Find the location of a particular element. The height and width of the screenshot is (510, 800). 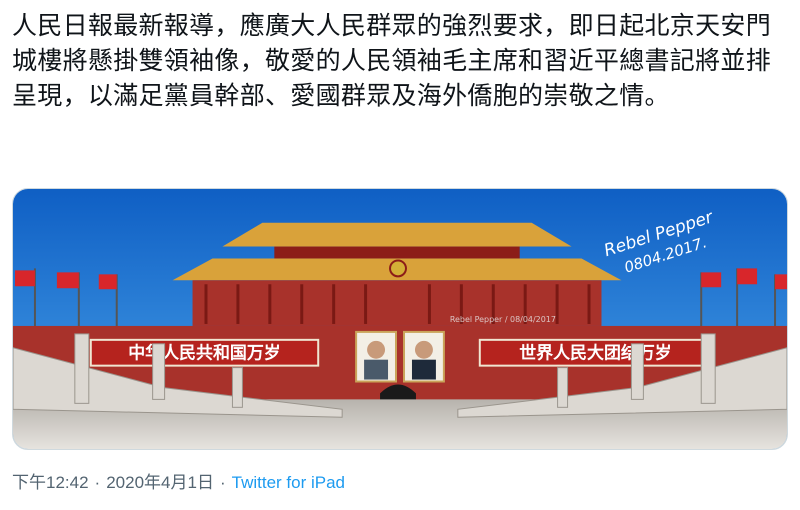

banner-right-text: 世界人民大团结万岁 is located at coordinates (595, 353).